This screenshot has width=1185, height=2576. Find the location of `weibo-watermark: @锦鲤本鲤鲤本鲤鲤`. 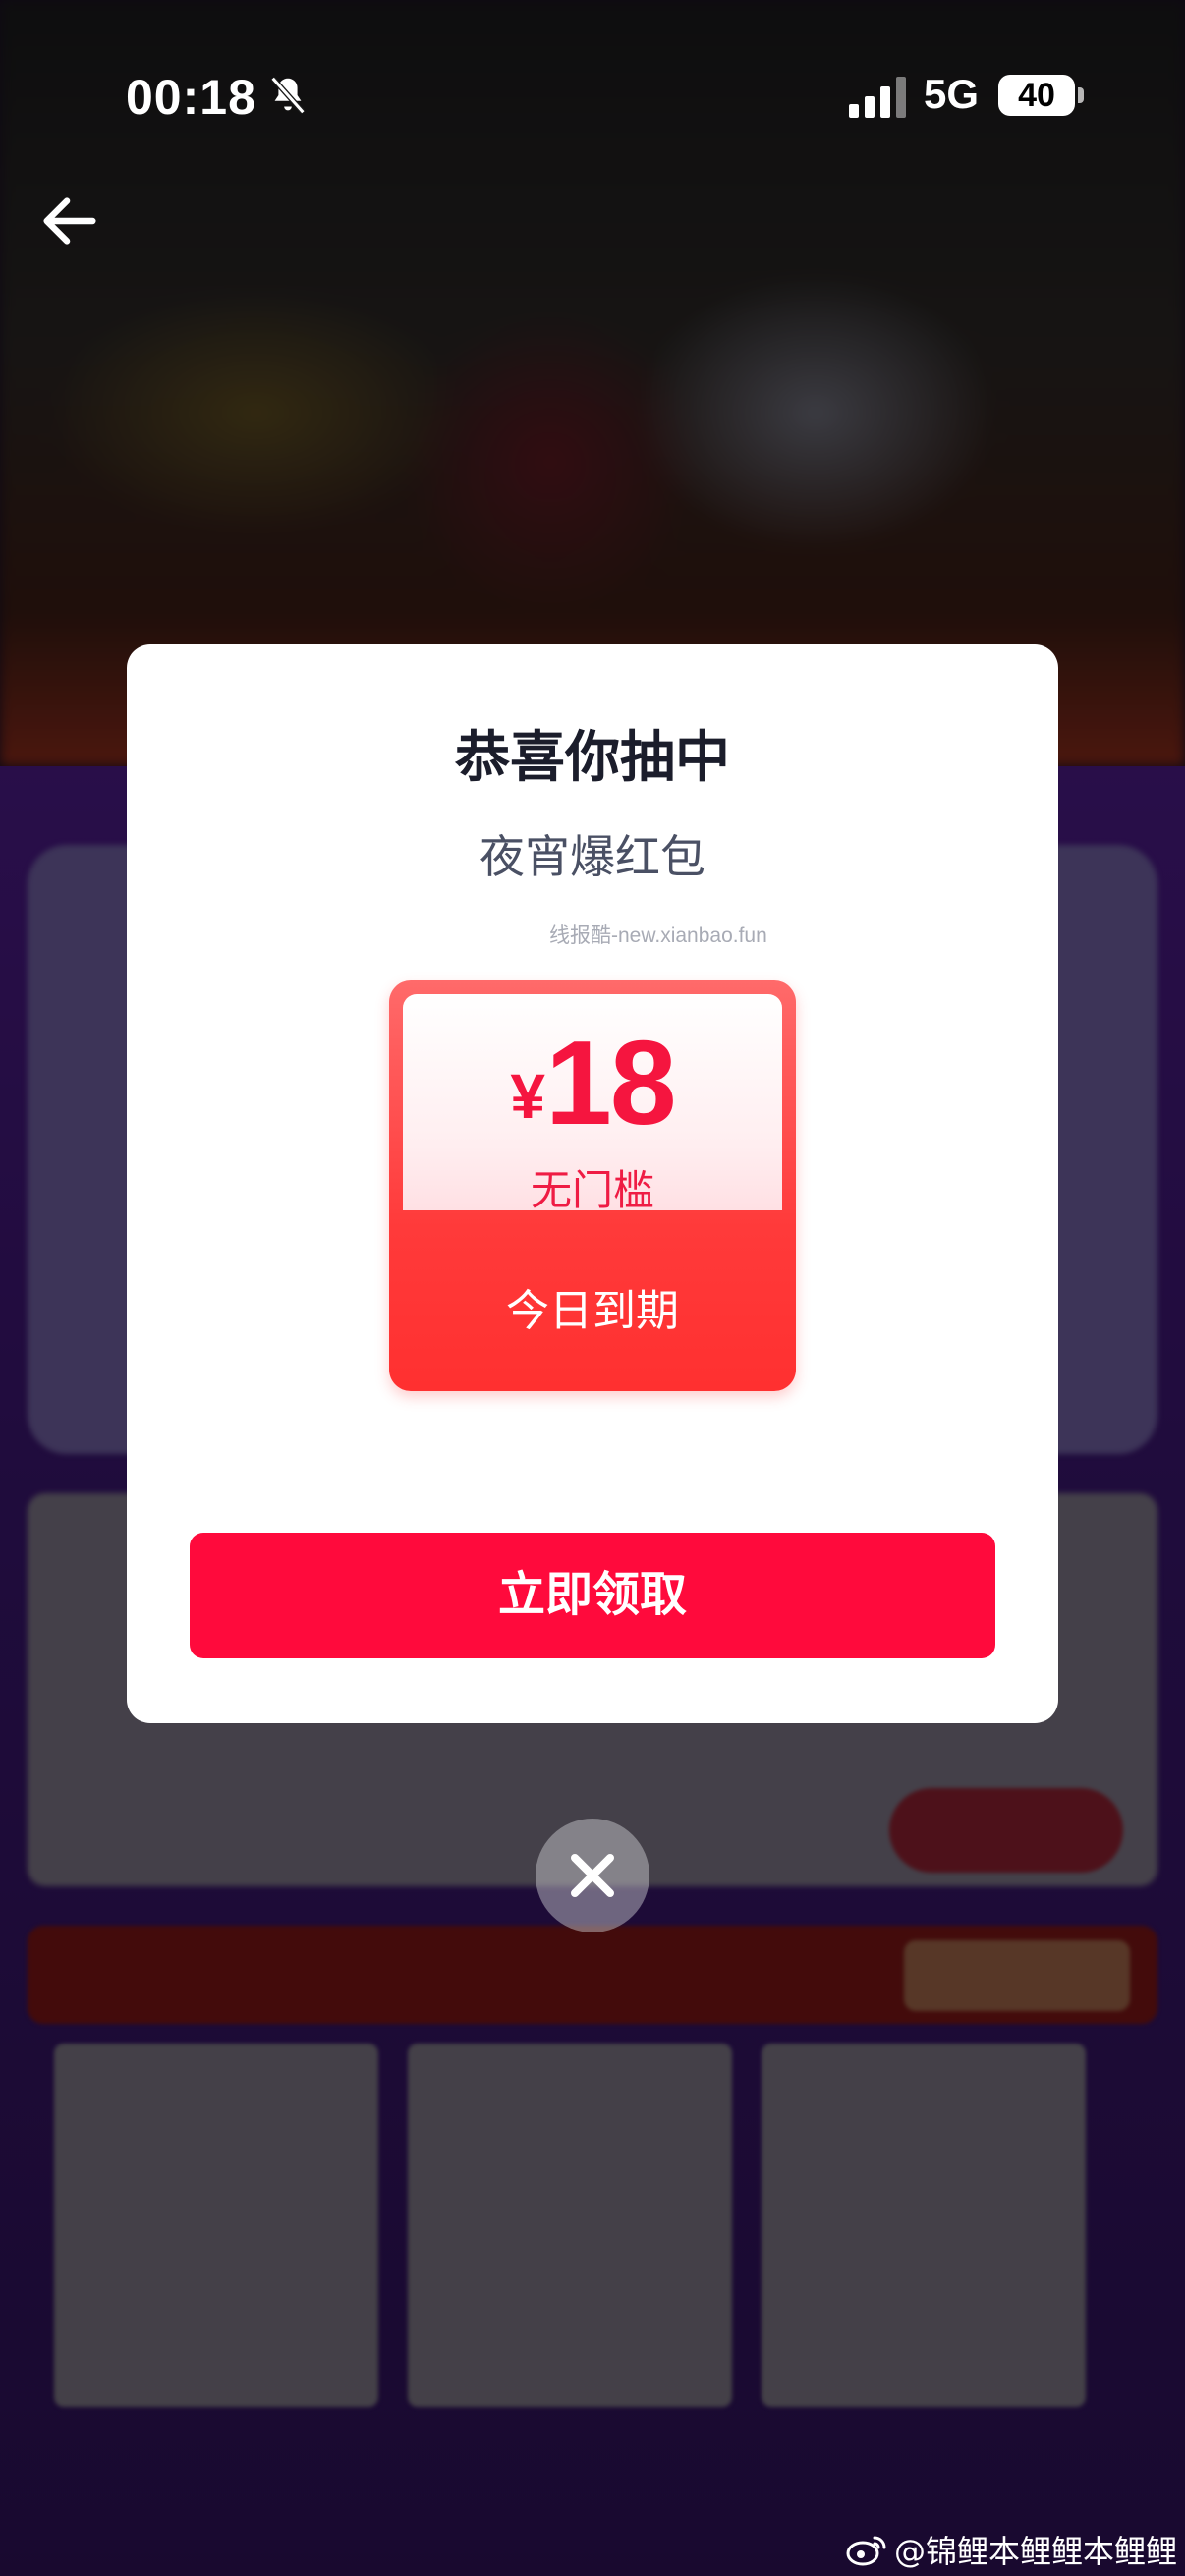

weibo-watermark: @锦鲤本鲤鲤本鲤鲤 is located at coordinates (1011, 2549).